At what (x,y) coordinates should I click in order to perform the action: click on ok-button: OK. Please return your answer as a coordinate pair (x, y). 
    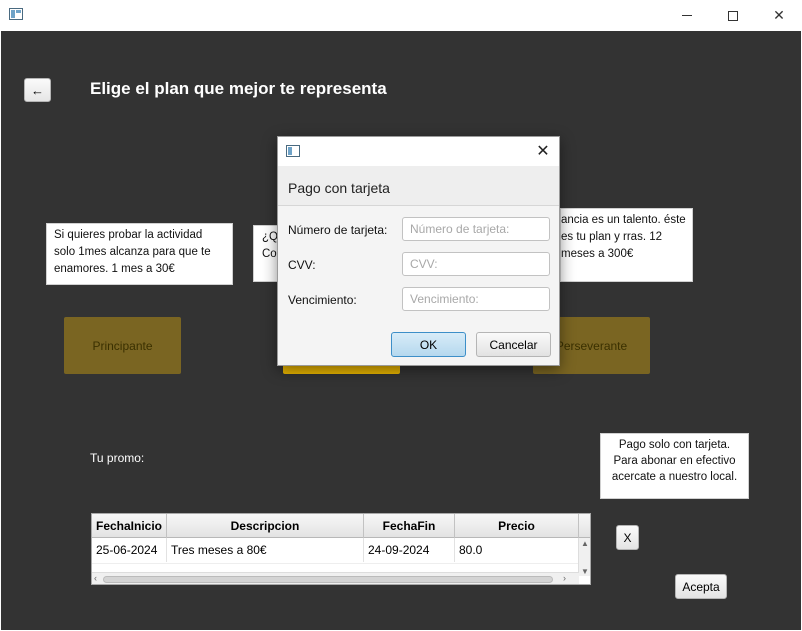
    Looking at the image, I should click on (428, 344).